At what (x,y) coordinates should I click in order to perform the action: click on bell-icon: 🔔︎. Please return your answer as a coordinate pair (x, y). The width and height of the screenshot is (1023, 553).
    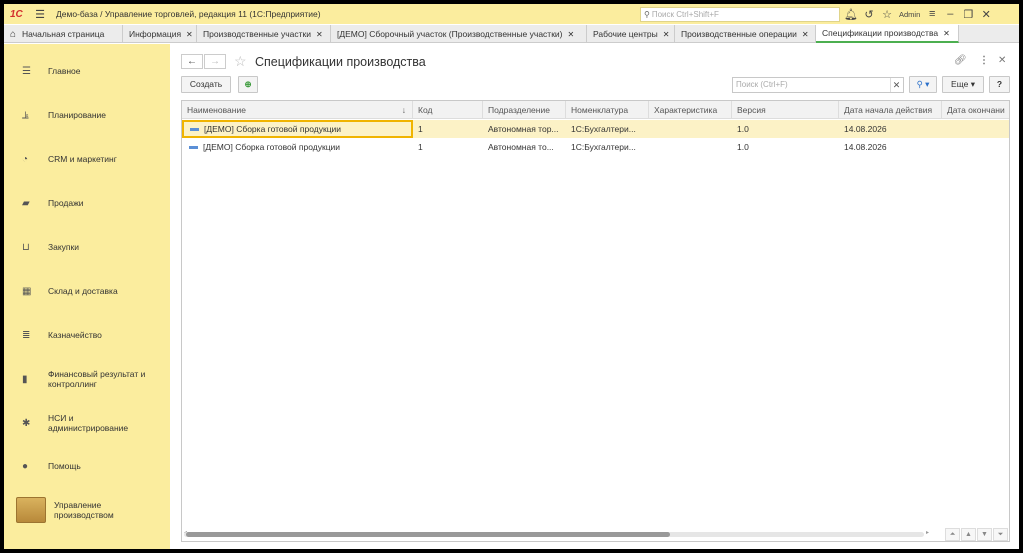
    Looking at the image, I should click on (851, 14).